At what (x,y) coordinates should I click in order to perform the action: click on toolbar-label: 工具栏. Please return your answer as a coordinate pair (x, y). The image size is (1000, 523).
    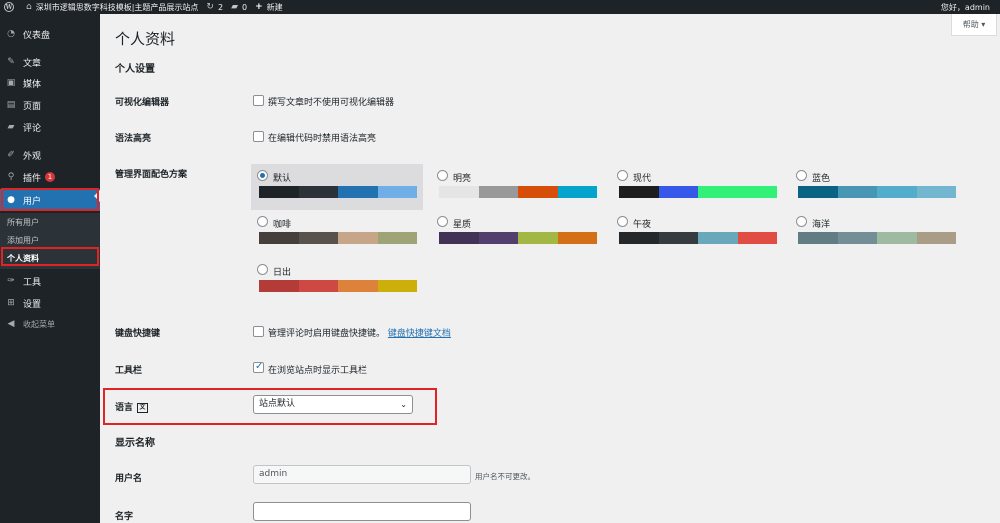
    Looking at the image, I should click on (129, 371).